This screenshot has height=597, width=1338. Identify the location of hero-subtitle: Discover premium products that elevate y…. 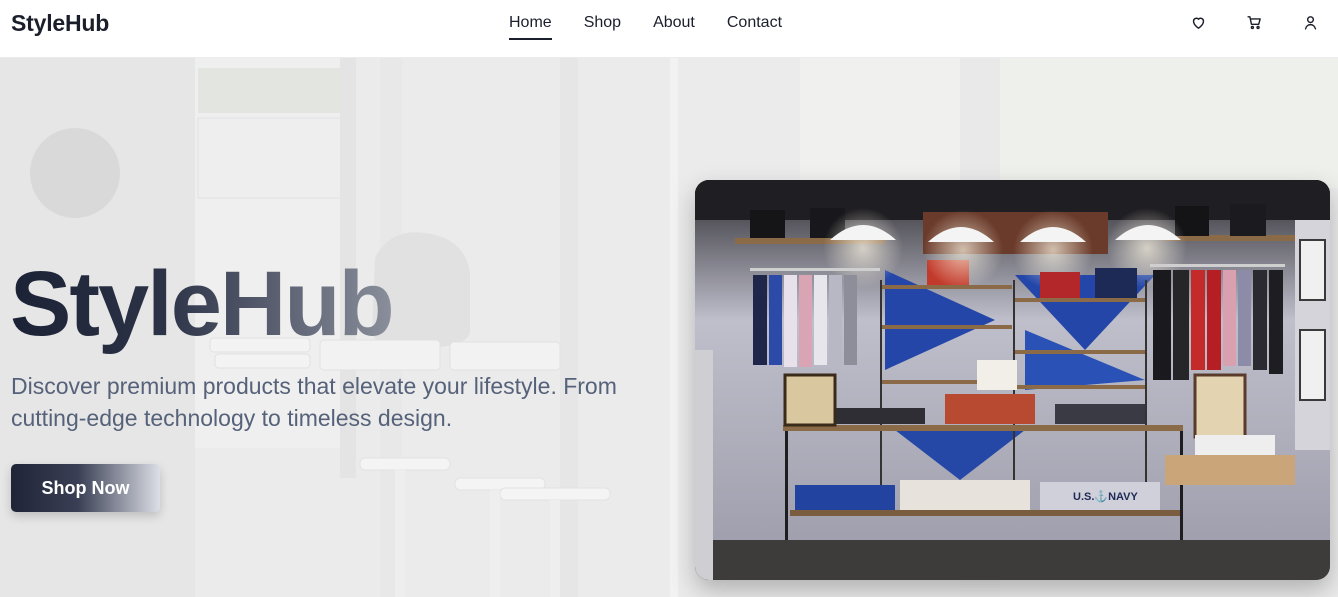
(314, 402).